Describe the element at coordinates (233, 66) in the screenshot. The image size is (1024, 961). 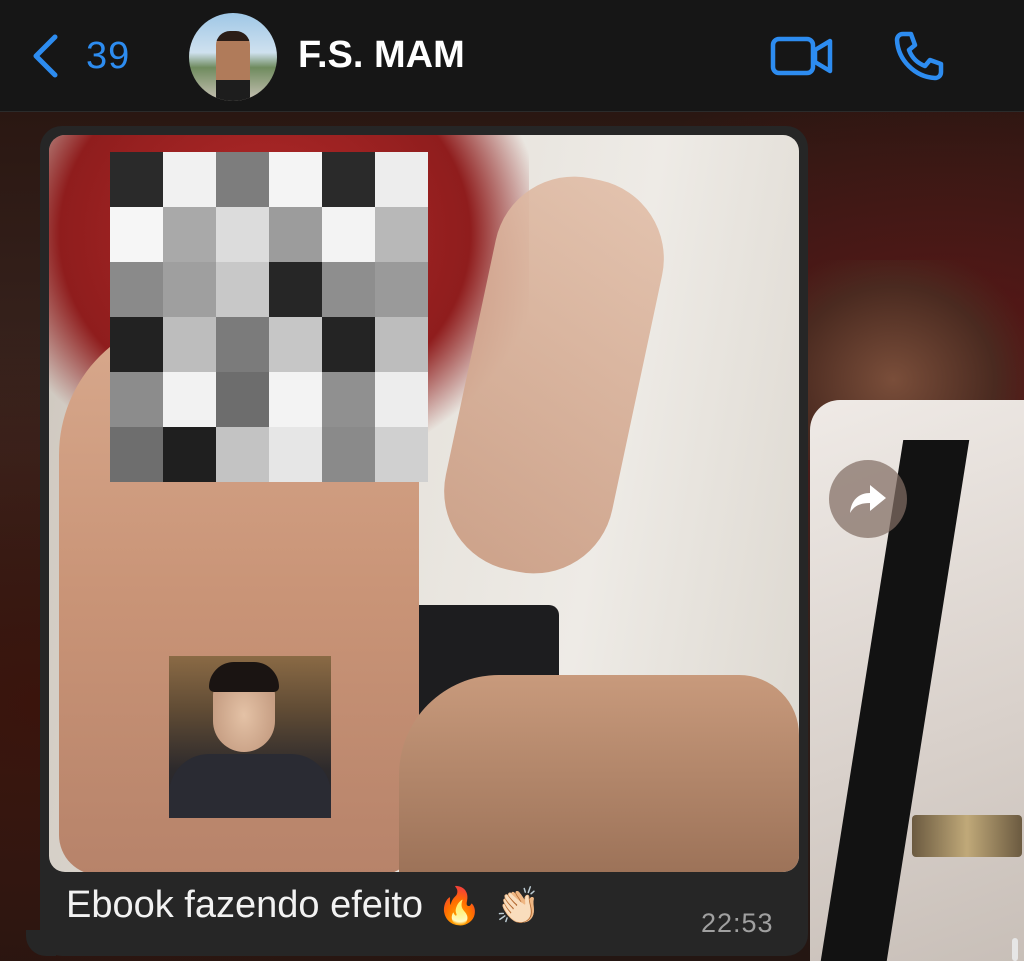
I see `avatar-figure` at that location.